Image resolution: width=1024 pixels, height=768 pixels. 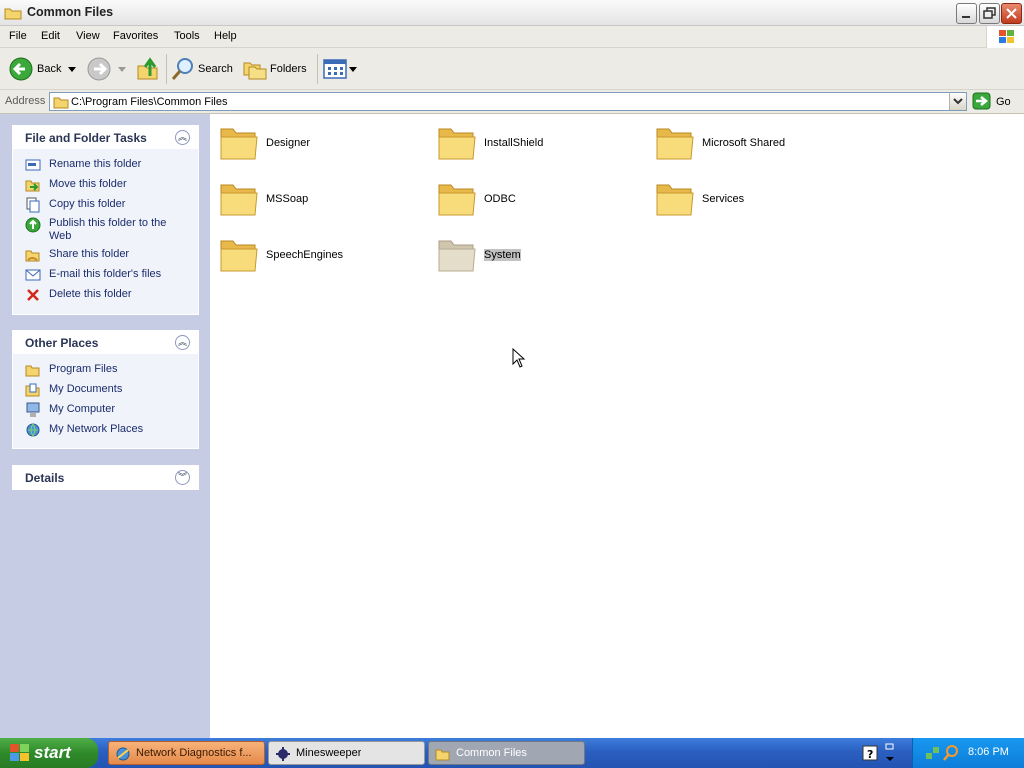 I want to click on forward-arrow-icon, so click(x=99, y=69).